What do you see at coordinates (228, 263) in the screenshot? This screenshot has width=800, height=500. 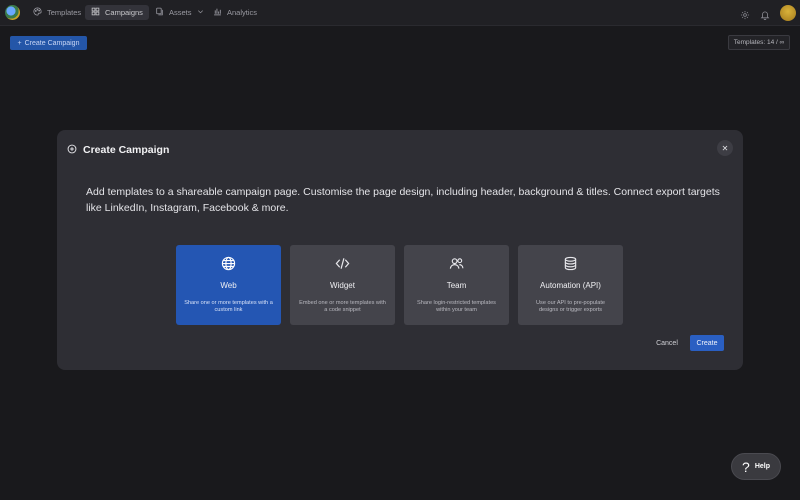 I see `globe-icon` at bounding box center [228, 263].